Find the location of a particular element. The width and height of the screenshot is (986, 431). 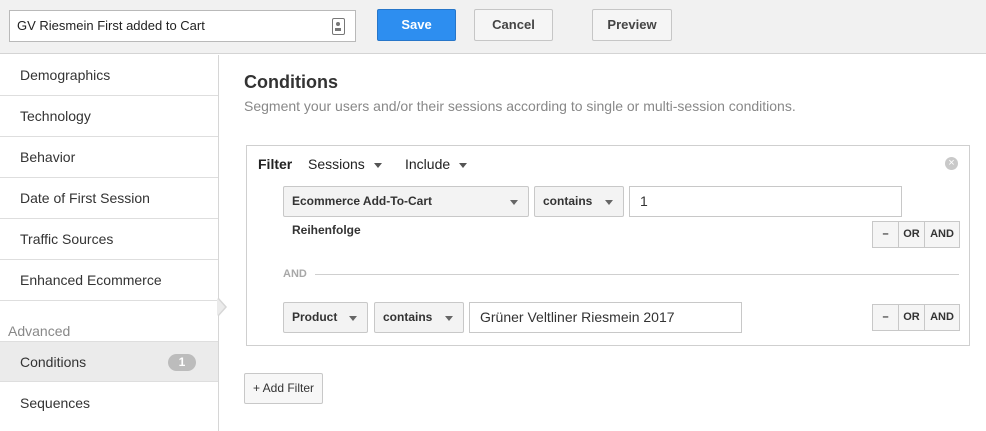

include-dropdown: Include is located at coordinates (436, 164).